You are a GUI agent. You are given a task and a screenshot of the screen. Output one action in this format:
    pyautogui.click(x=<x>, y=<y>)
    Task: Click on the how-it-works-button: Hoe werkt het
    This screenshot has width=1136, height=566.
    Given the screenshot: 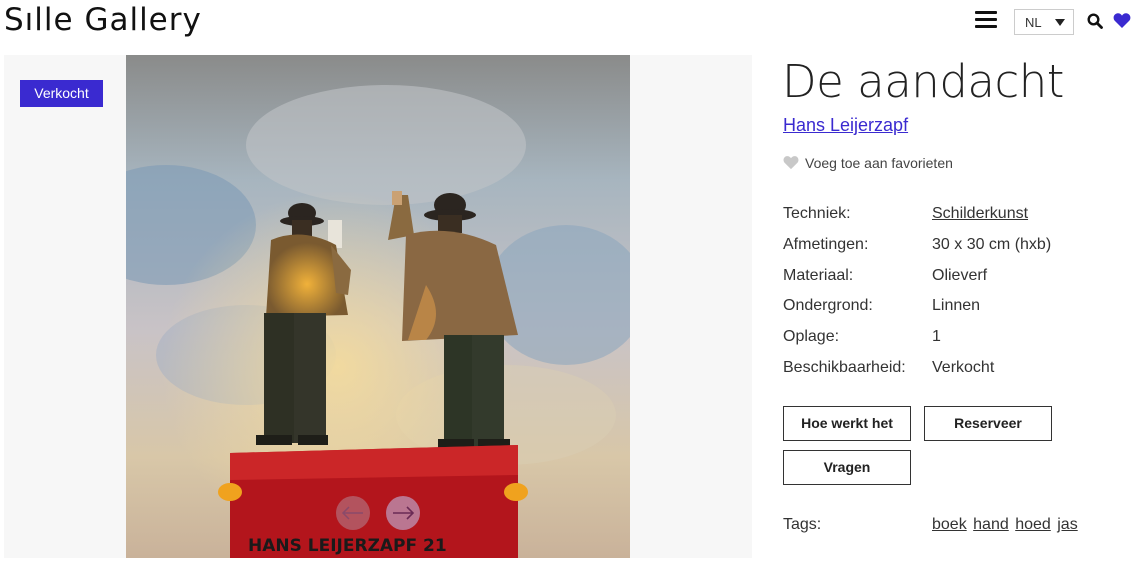 What is the action you would take?
    pyautogui.click(x=847, y=423)
    